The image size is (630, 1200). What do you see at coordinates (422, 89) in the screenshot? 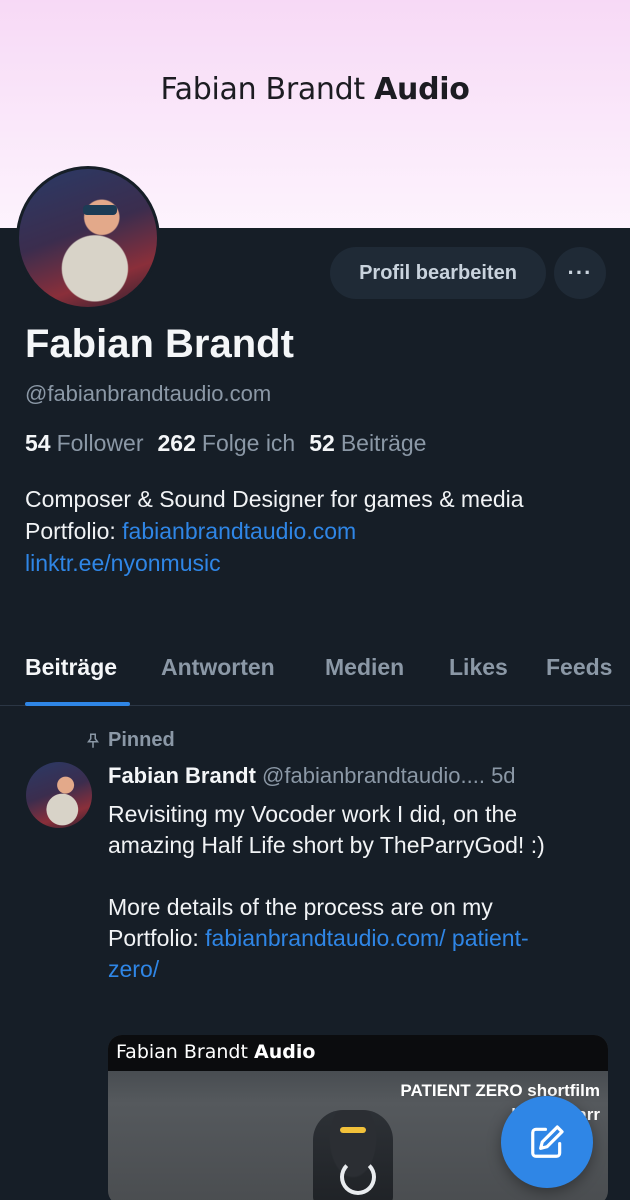
I see `banner-brand-bold: Audio` at bounding box center [422, 89].